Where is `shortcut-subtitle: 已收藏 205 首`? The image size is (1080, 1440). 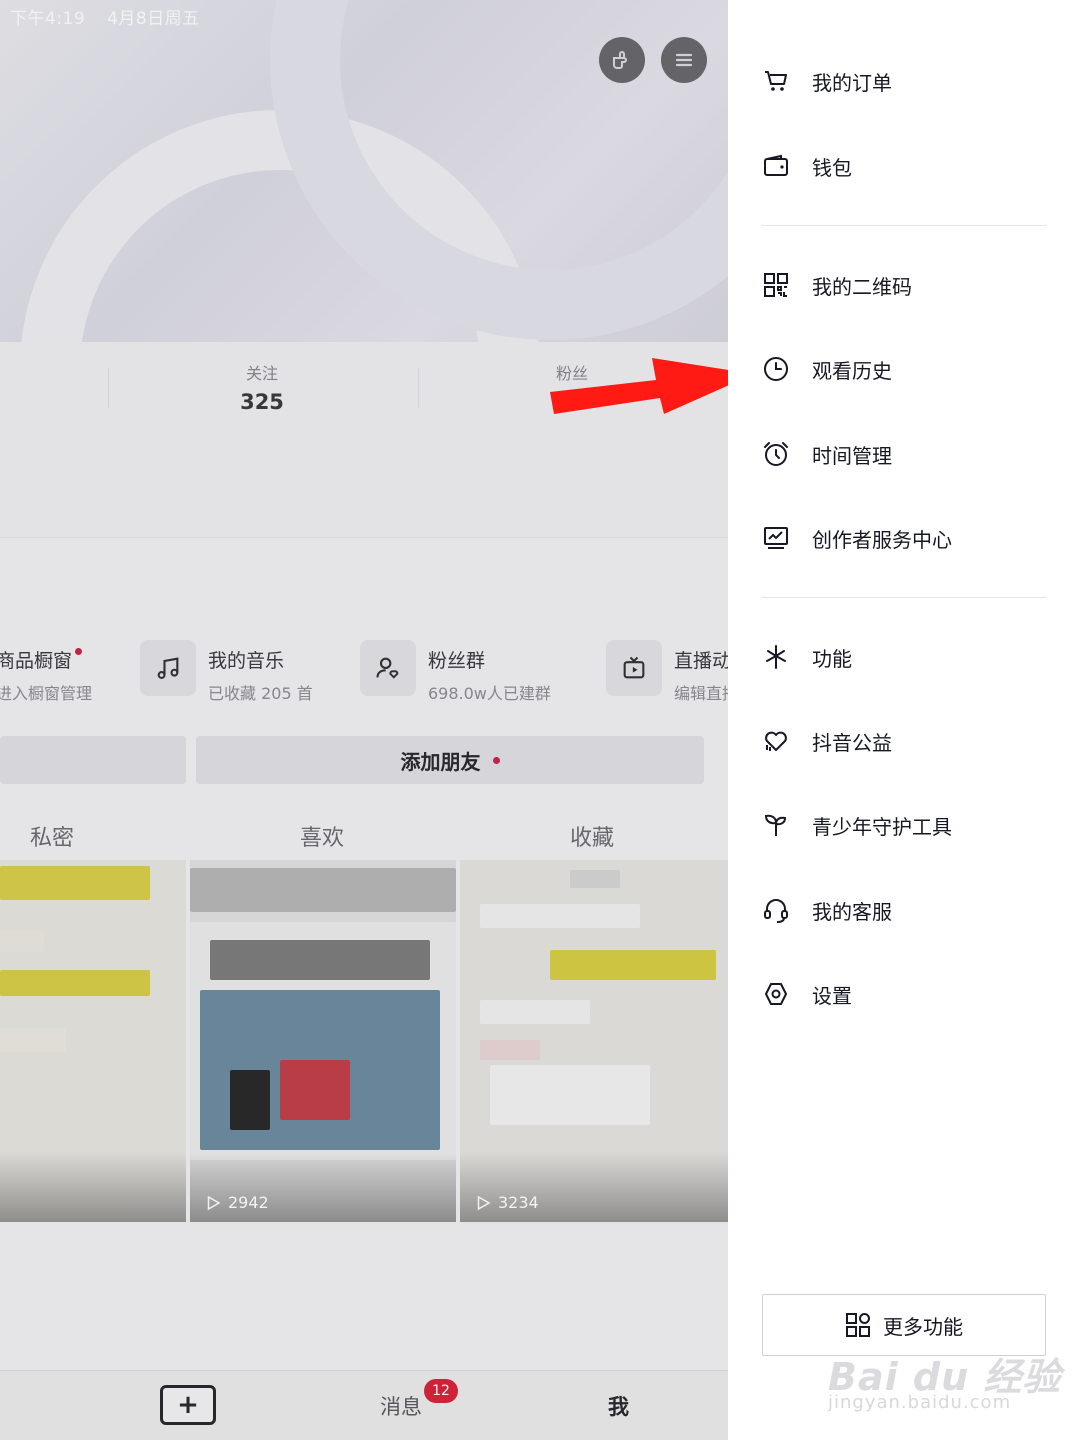
shortcut-subtitle: 已收藏 205 首 is located at coordinates (260, 693).